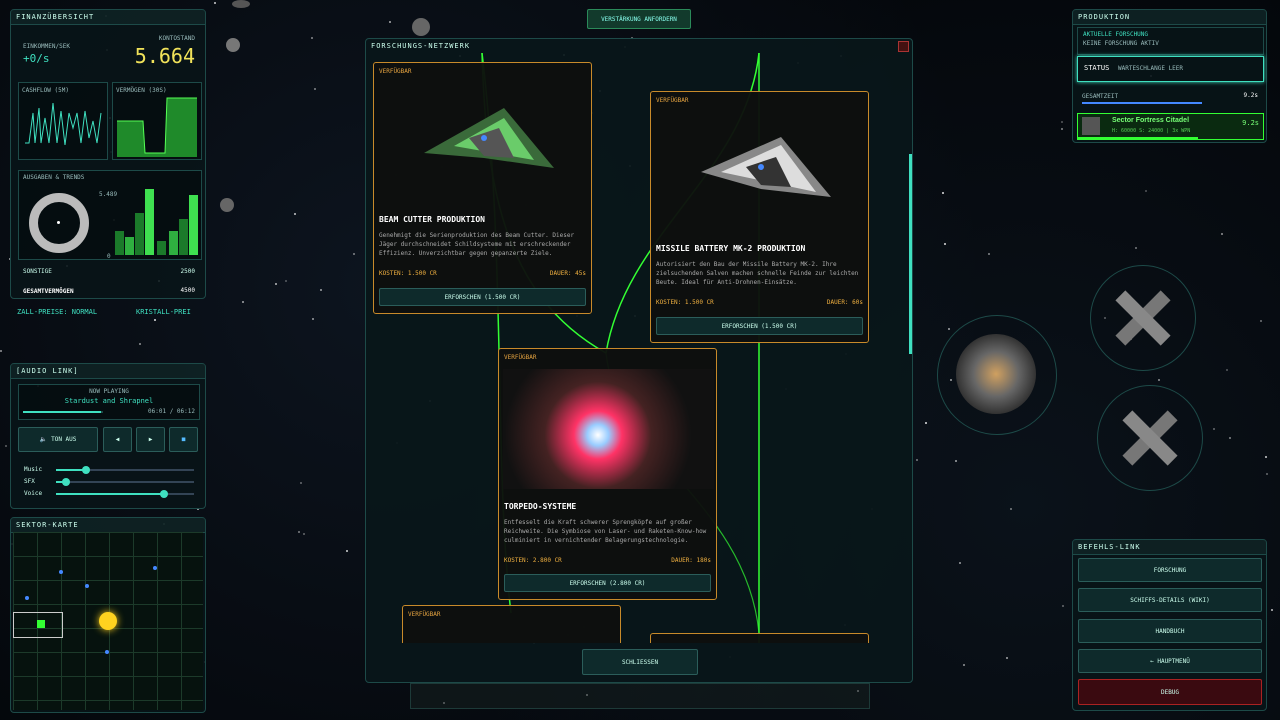 The width and height of the screenshot is (1280, 720). I want to click on next-track-button: ▶, so click(150, 439).